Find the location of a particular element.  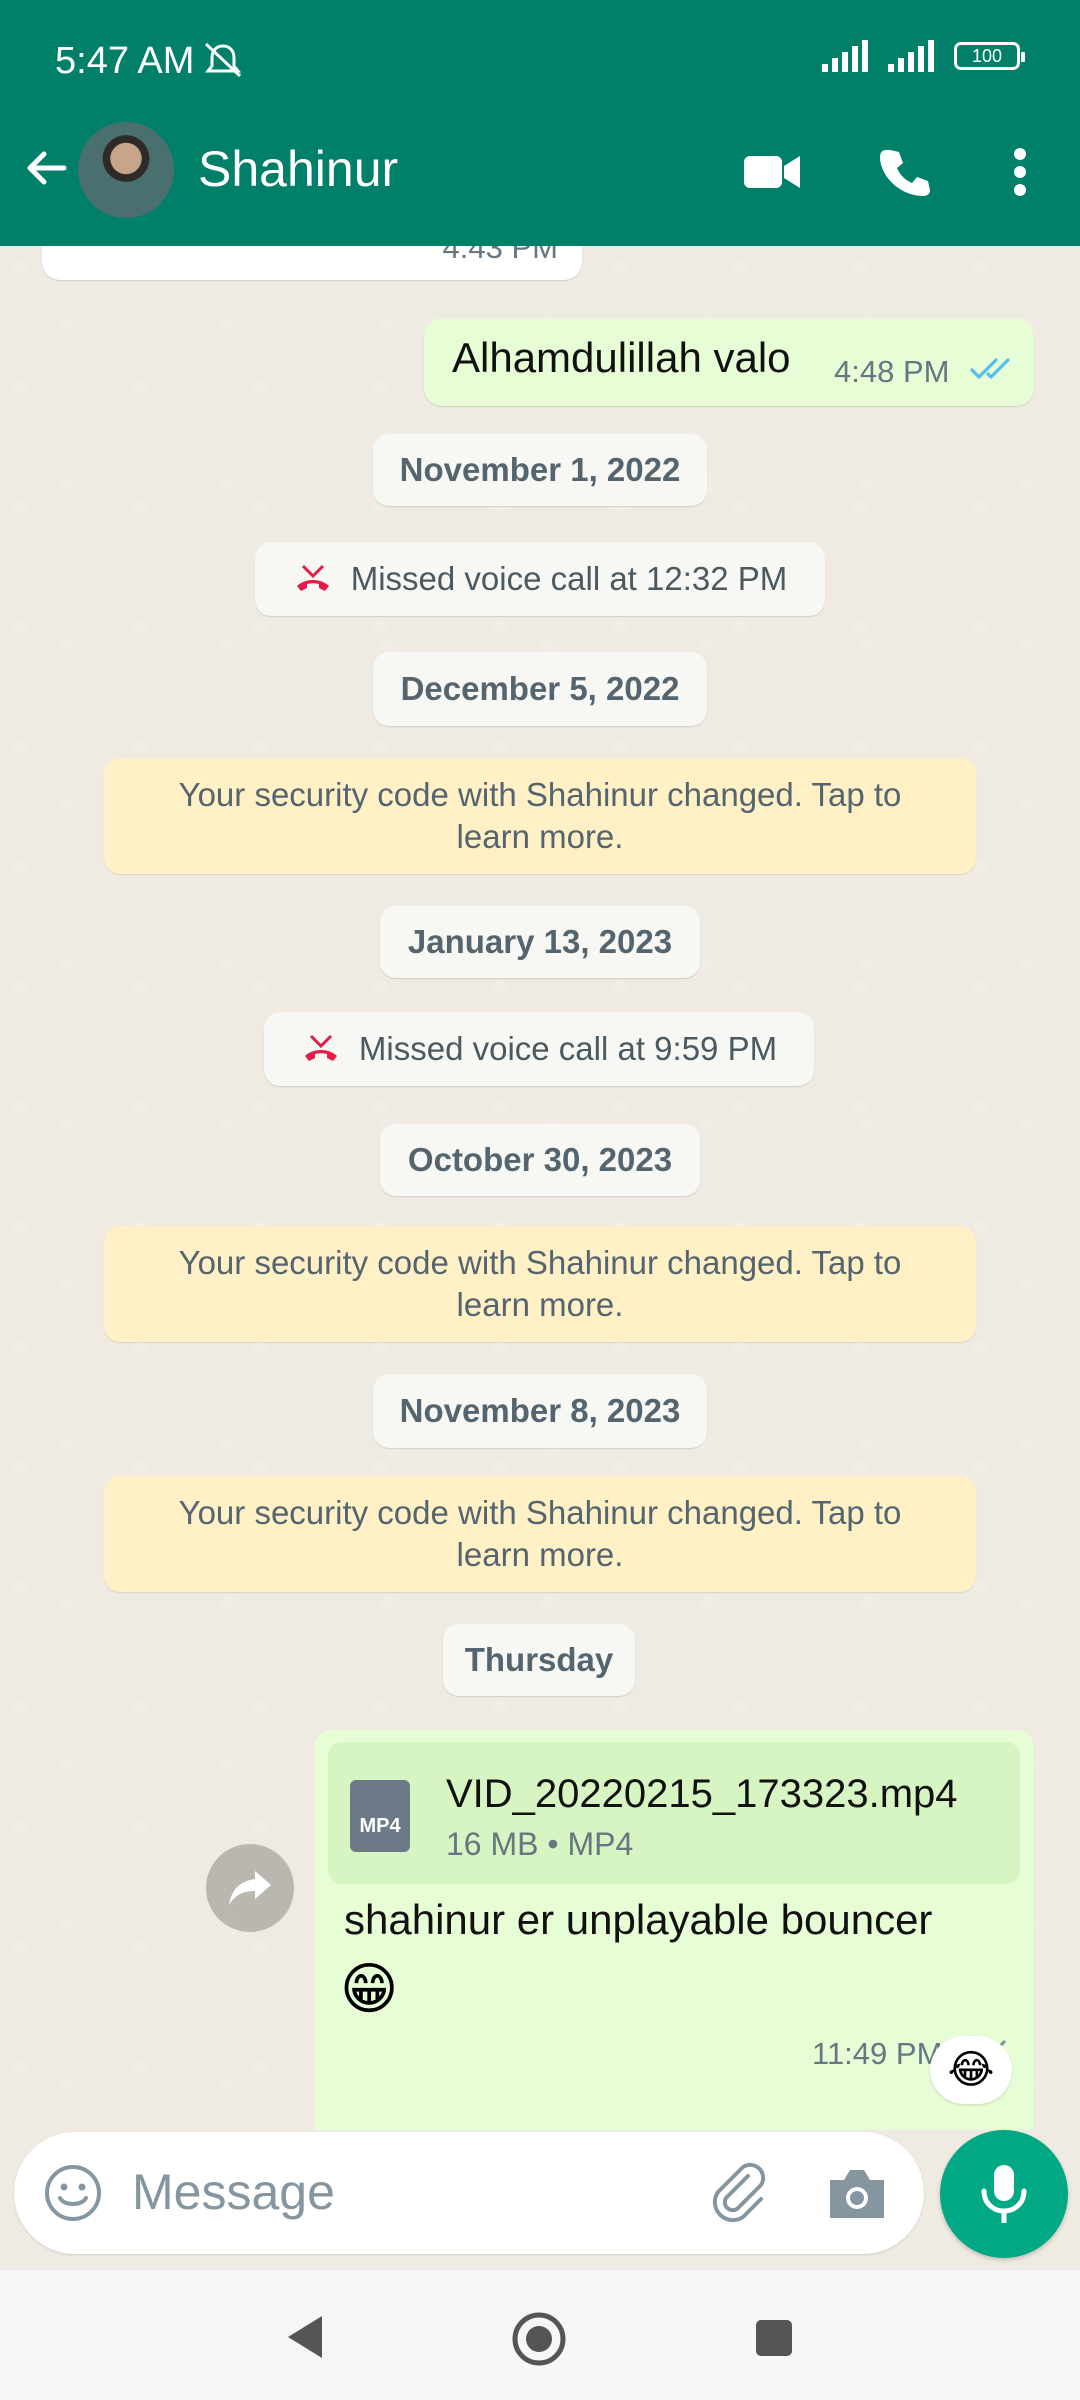

message-time: 4:43 PM is located at coordinates (500, 255).